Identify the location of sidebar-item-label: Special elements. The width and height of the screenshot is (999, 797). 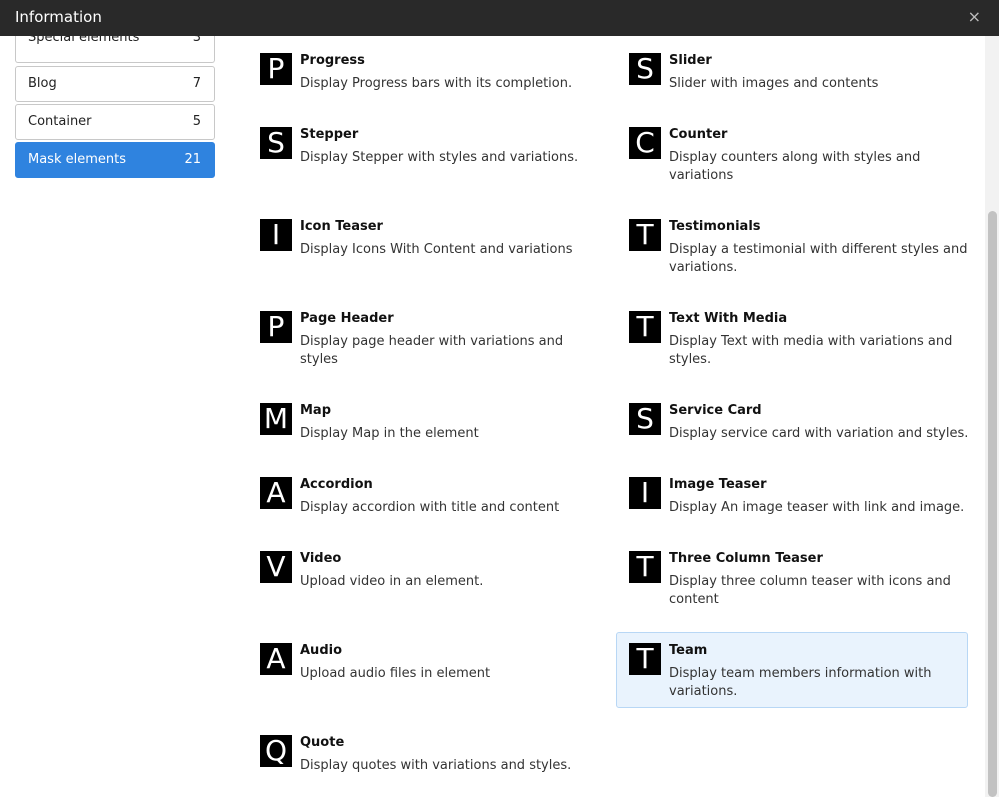
(84, 40).